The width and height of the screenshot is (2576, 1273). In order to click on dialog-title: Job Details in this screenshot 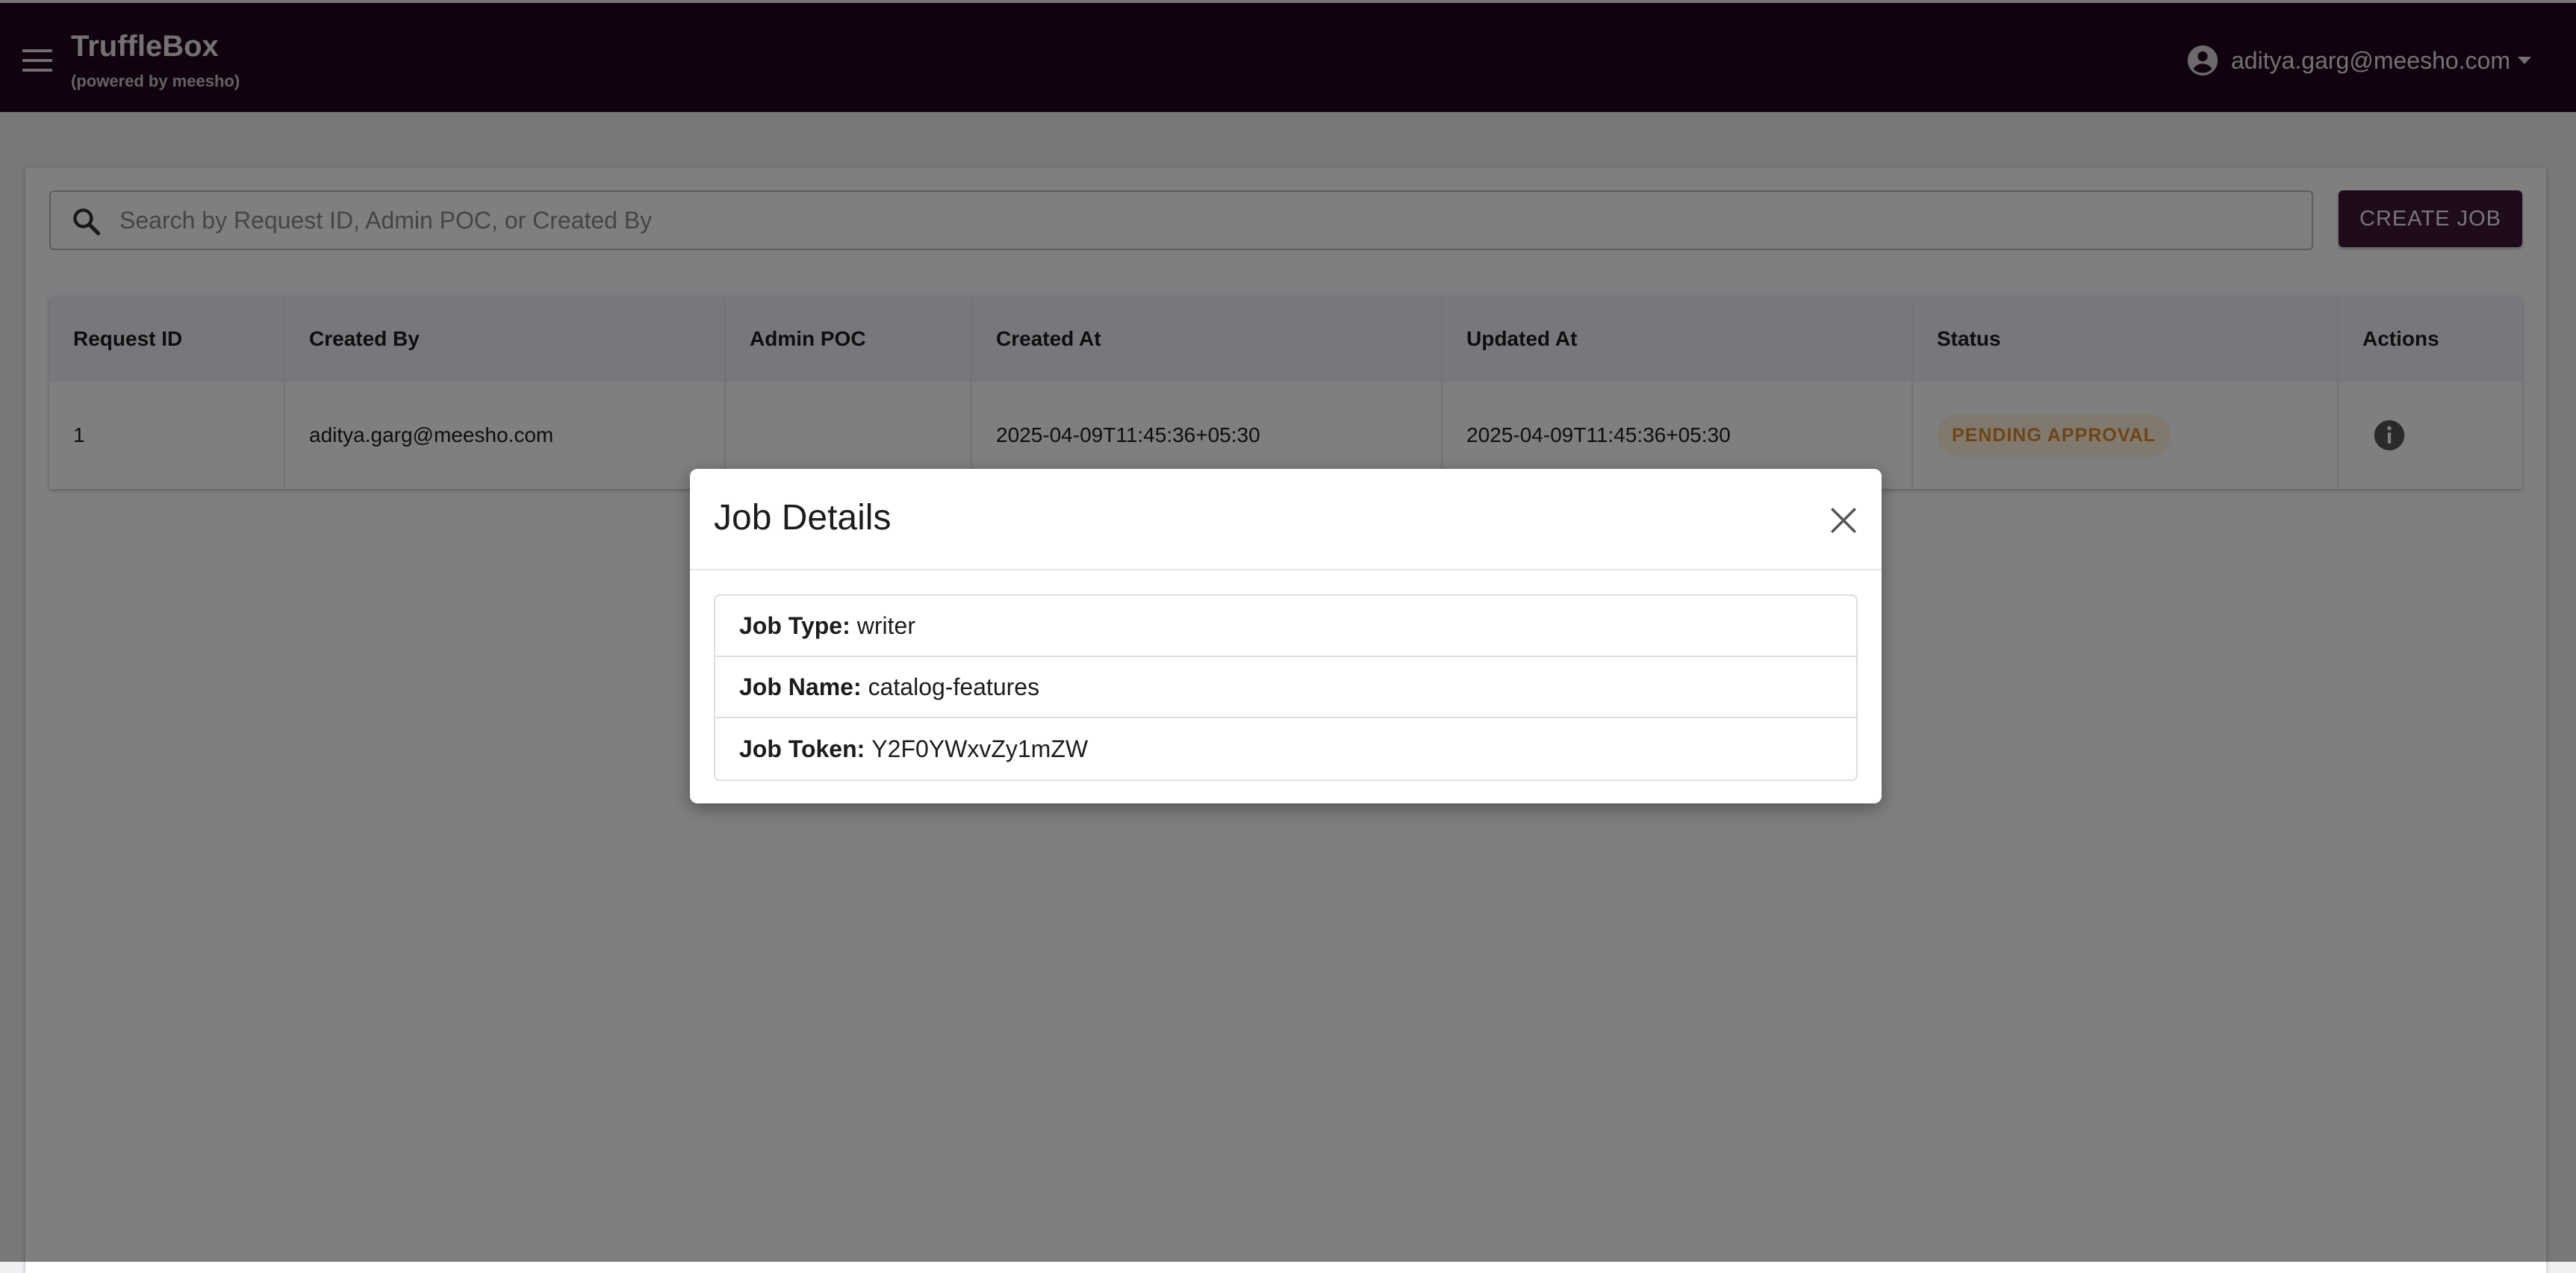, I will do `click(803, 518)`.